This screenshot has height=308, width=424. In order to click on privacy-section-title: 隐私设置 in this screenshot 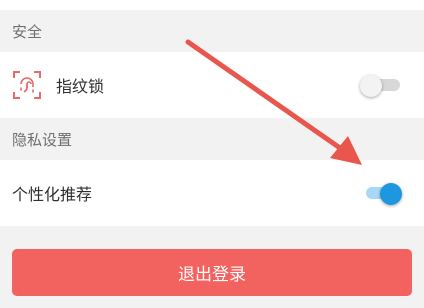, I will do `click(42, 139)`.